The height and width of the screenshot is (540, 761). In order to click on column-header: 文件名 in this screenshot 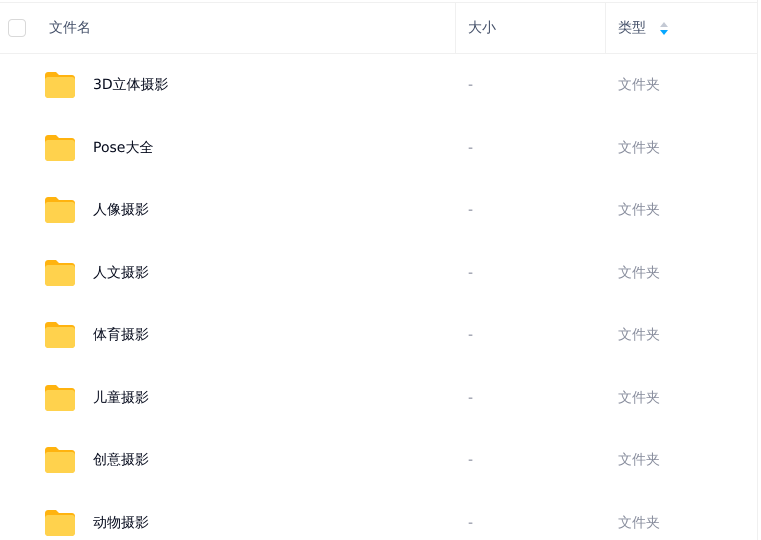, I will do `click(70, 28)`.